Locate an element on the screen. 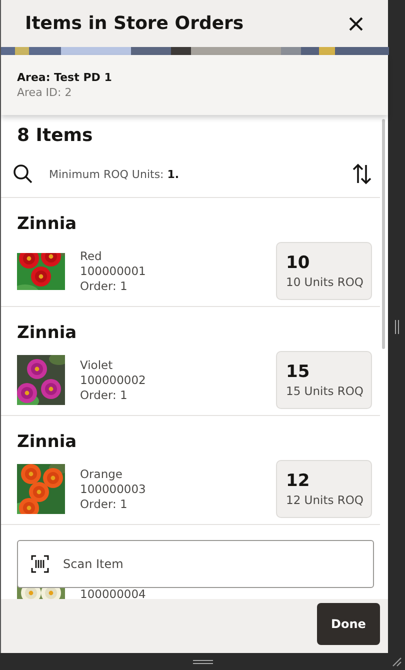 This screenshot has height=670, width=405. roq-units: 10 Units ROQ is located at coordinates (325, 282).